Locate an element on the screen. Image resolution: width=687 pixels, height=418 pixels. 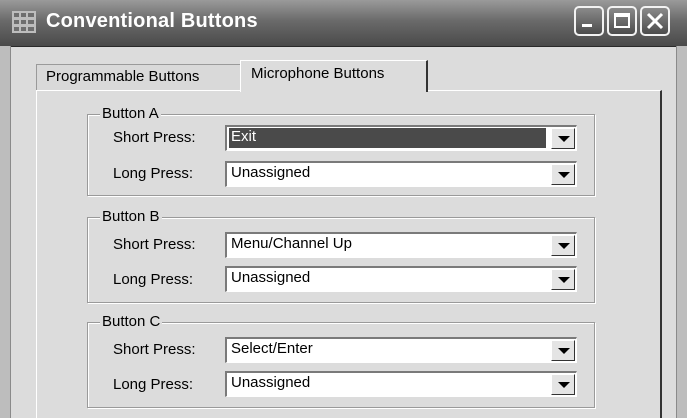
button-a-long-press-select: Unassigned is located at coordinates (401, 174).